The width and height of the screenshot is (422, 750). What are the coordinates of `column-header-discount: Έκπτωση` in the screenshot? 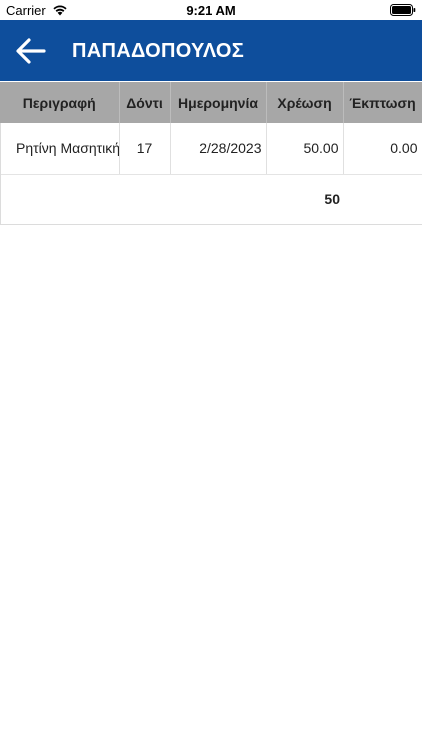 It's located at (382, 102).